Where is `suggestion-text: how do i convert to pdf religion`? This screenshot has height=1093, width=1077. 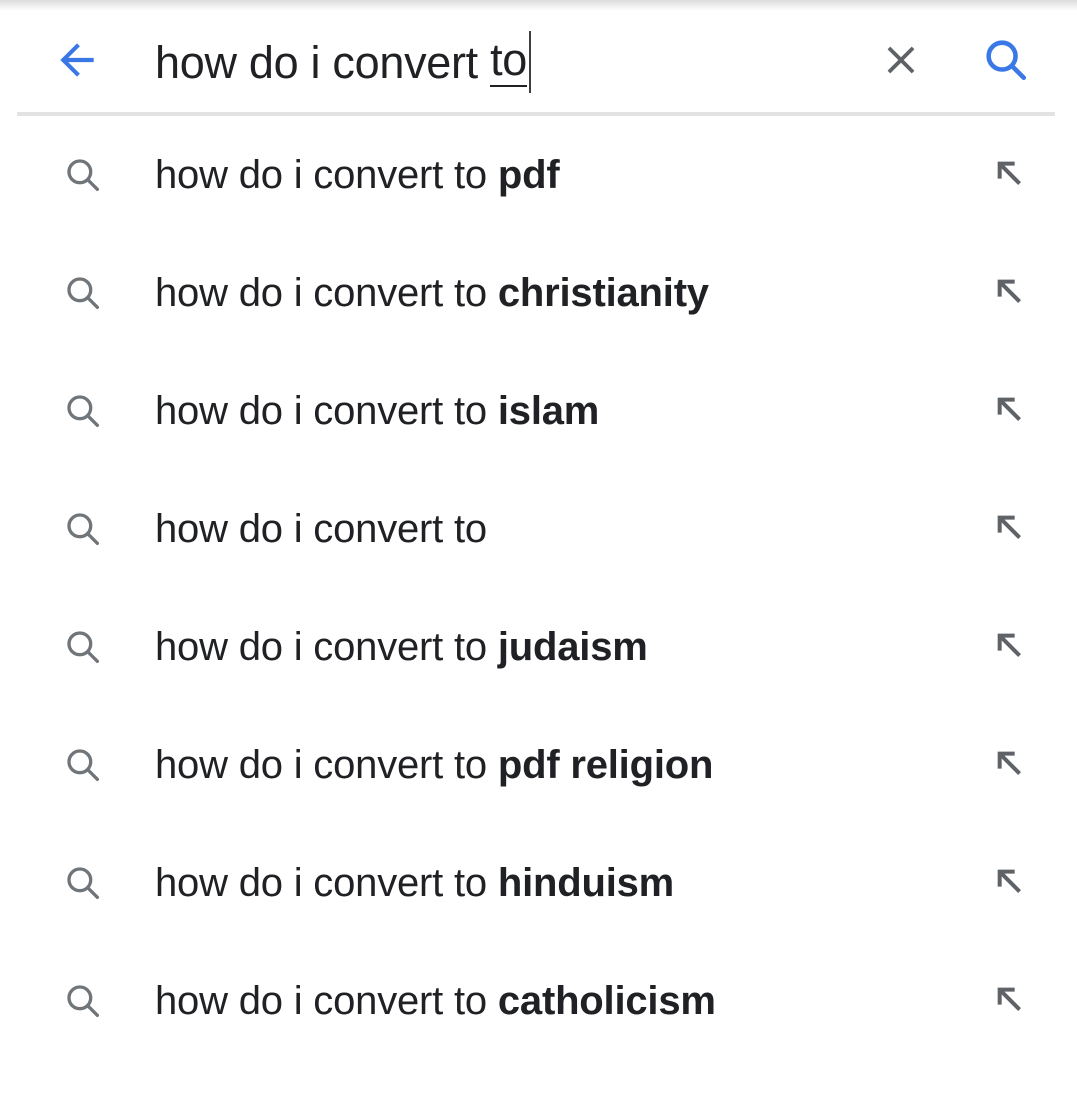 suggestion-text: how do i convert to pdf religion is located at coordinates (434, 765).